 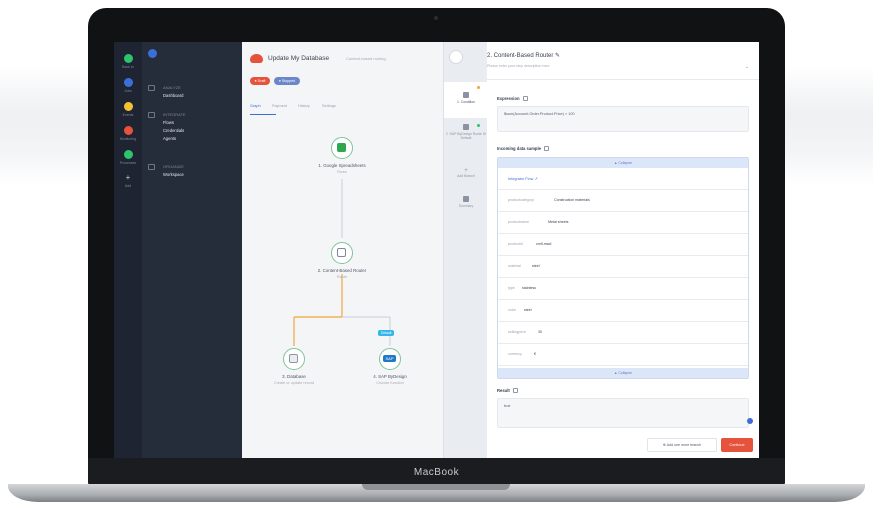 I want to click on device-brand: MacBook, so click(x=436, y=472).